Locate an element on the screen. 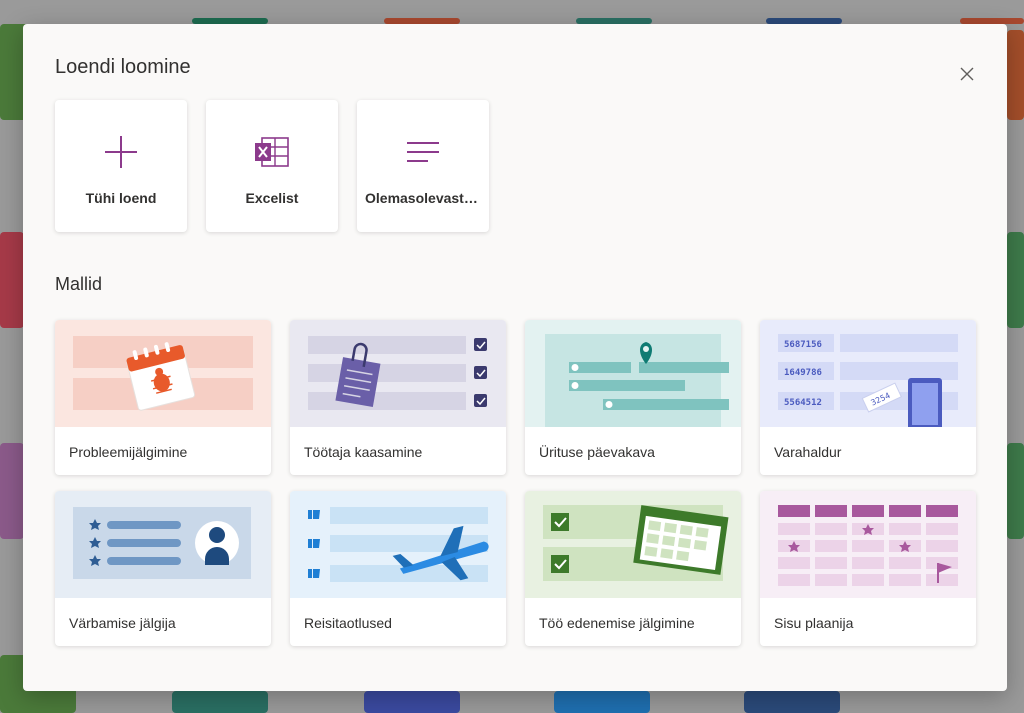 This screenshot has width=1024, height=713. asset-tag-icon: 5687156 1649786 5564512 3254 is located at coordinates (868, 375).